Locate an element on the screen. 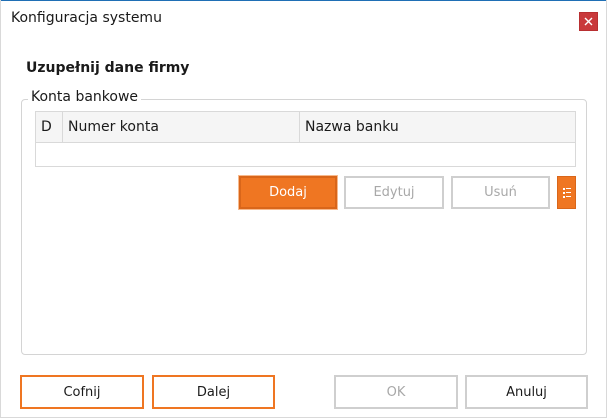  next-button: Dalej is located at coordinates (213, 392).